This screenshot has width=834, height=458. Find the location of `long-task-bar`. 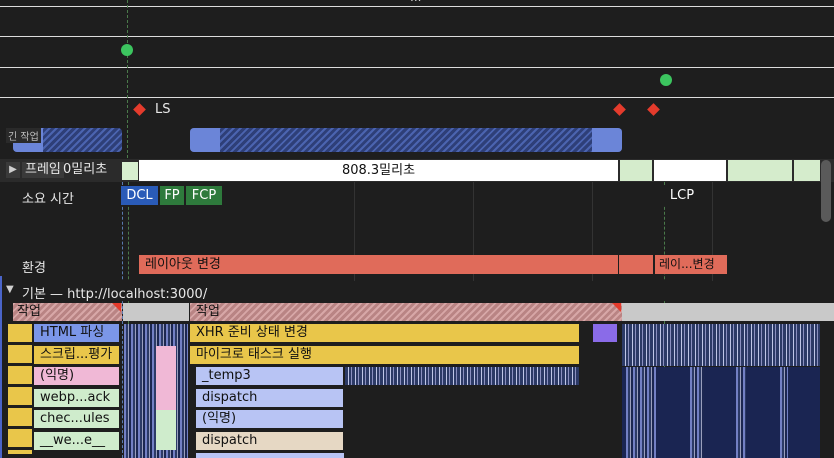

long-task-bar is located at coordinates (406, 140).